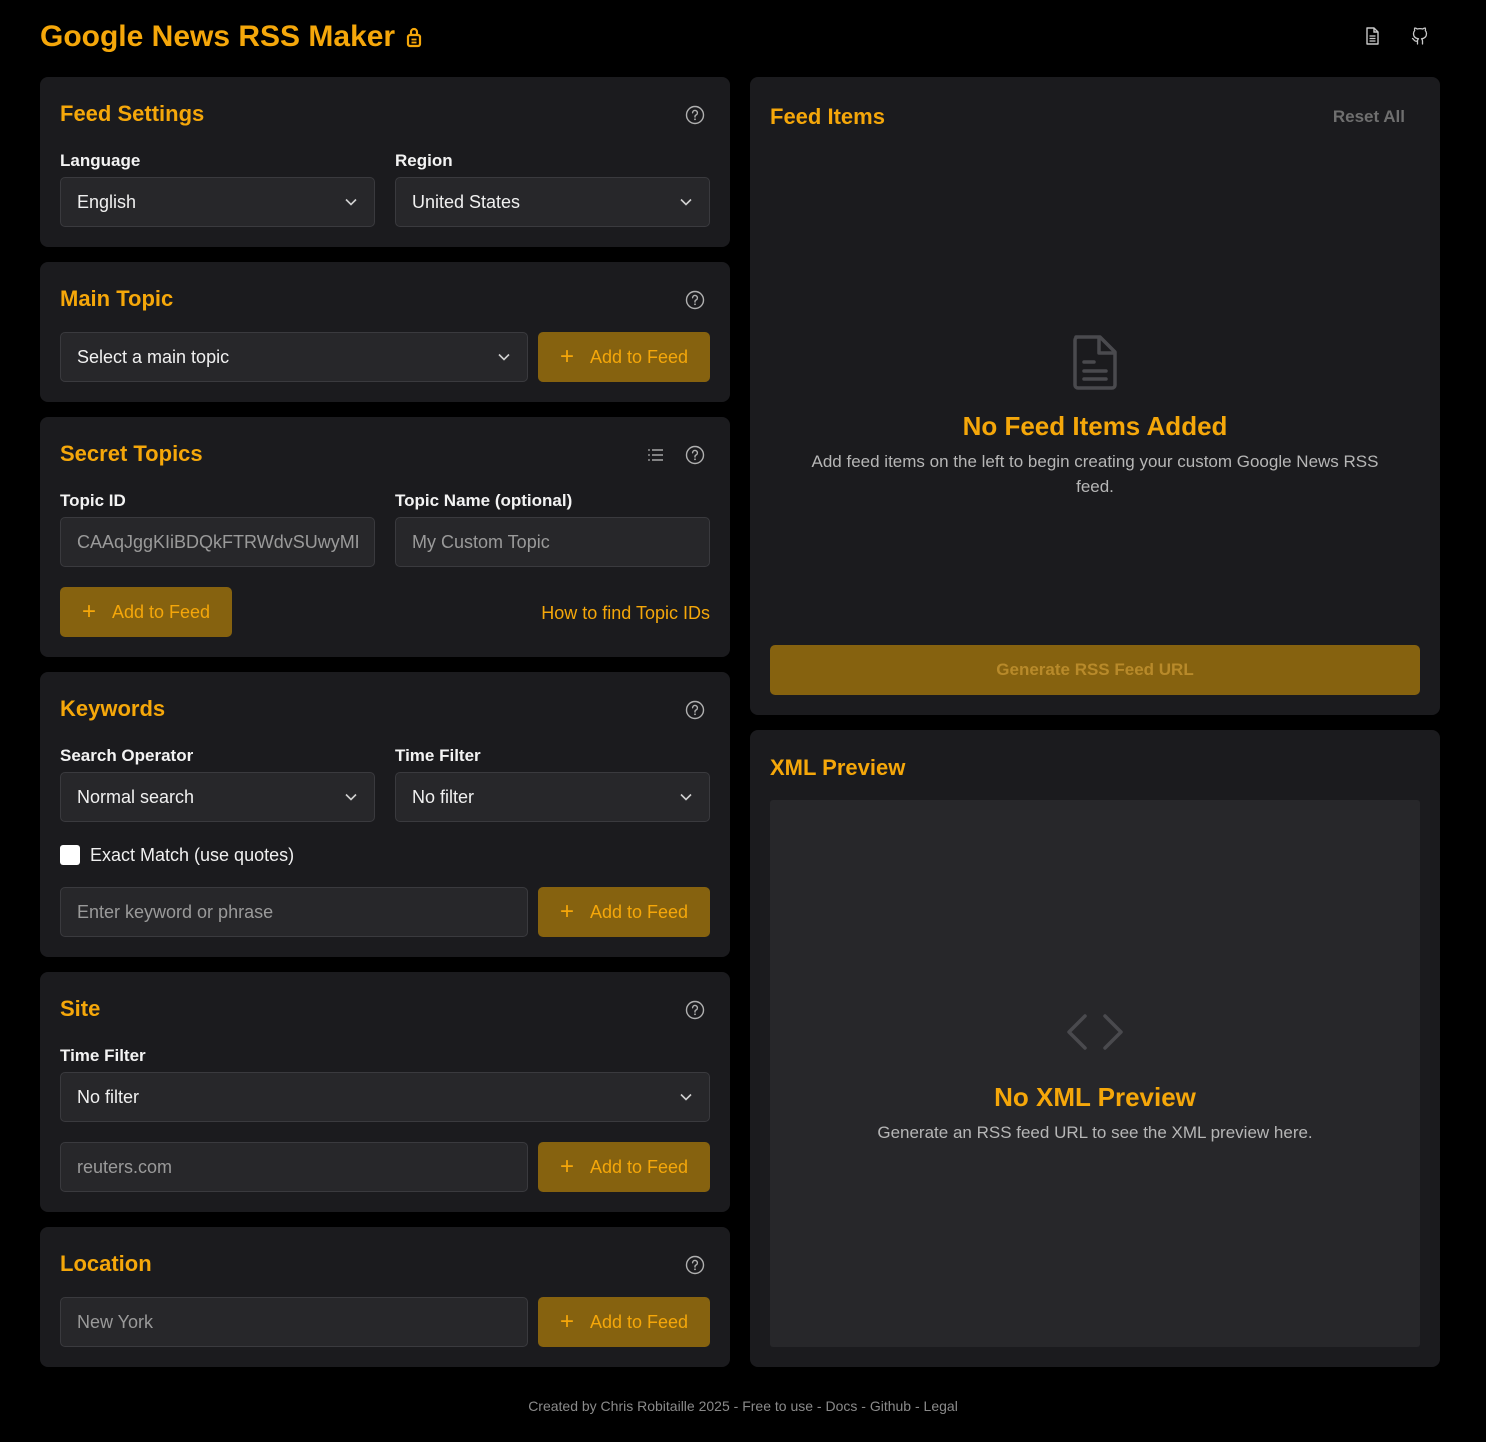 The height and width of the screenshot is (1442, 1486). I want to click on secret-topic-add-button: + Add to Feed, so click(146, 612).